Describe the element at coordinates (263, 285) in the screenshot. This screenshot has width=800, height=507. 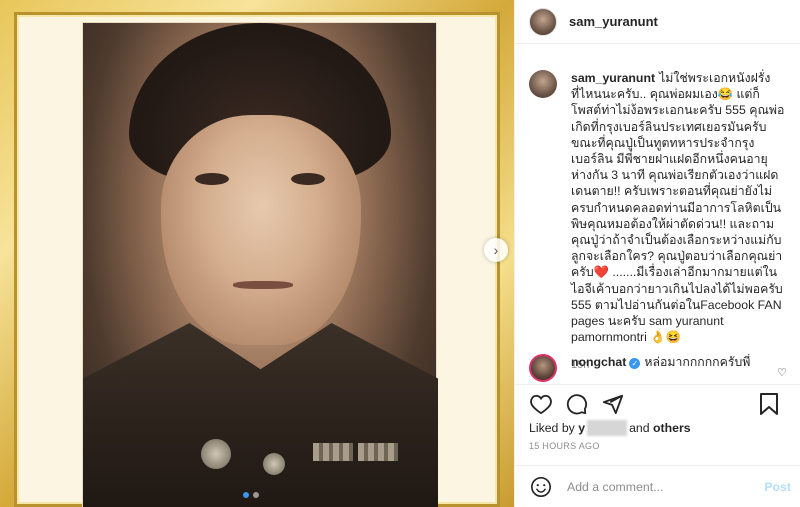
I see `portrait-mouth` at that location.